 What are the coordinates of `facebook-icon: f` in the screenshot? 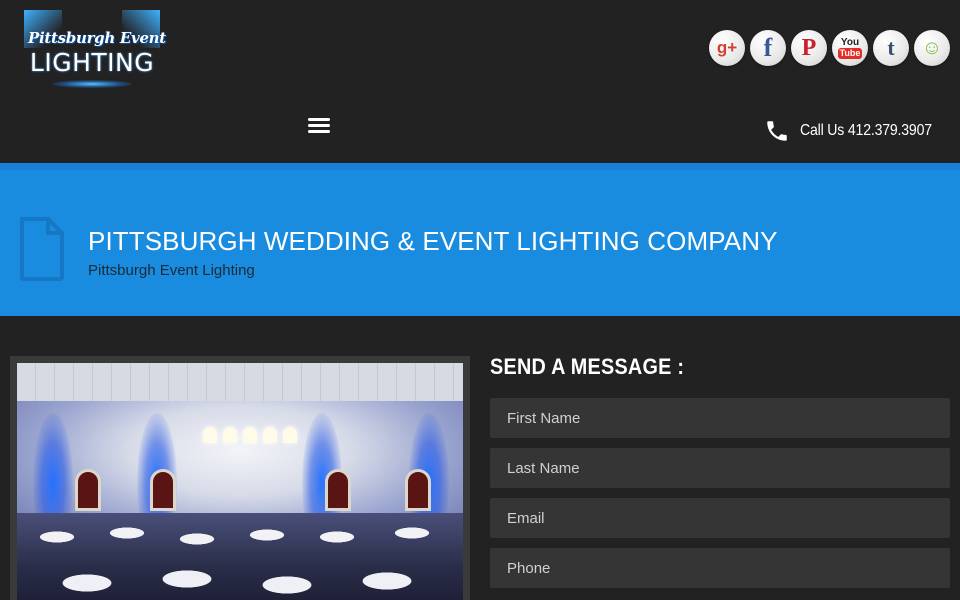 It's located at (768, 48).